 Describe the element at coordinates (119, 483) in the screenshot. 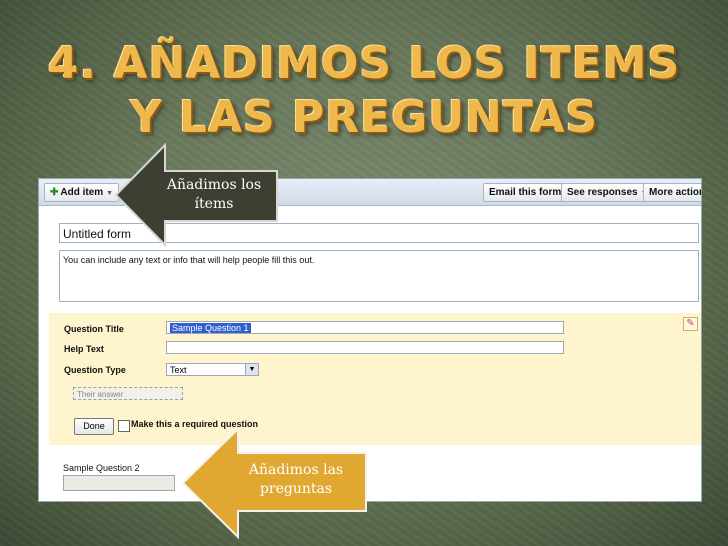

I see `question2-answer-field` at that location.